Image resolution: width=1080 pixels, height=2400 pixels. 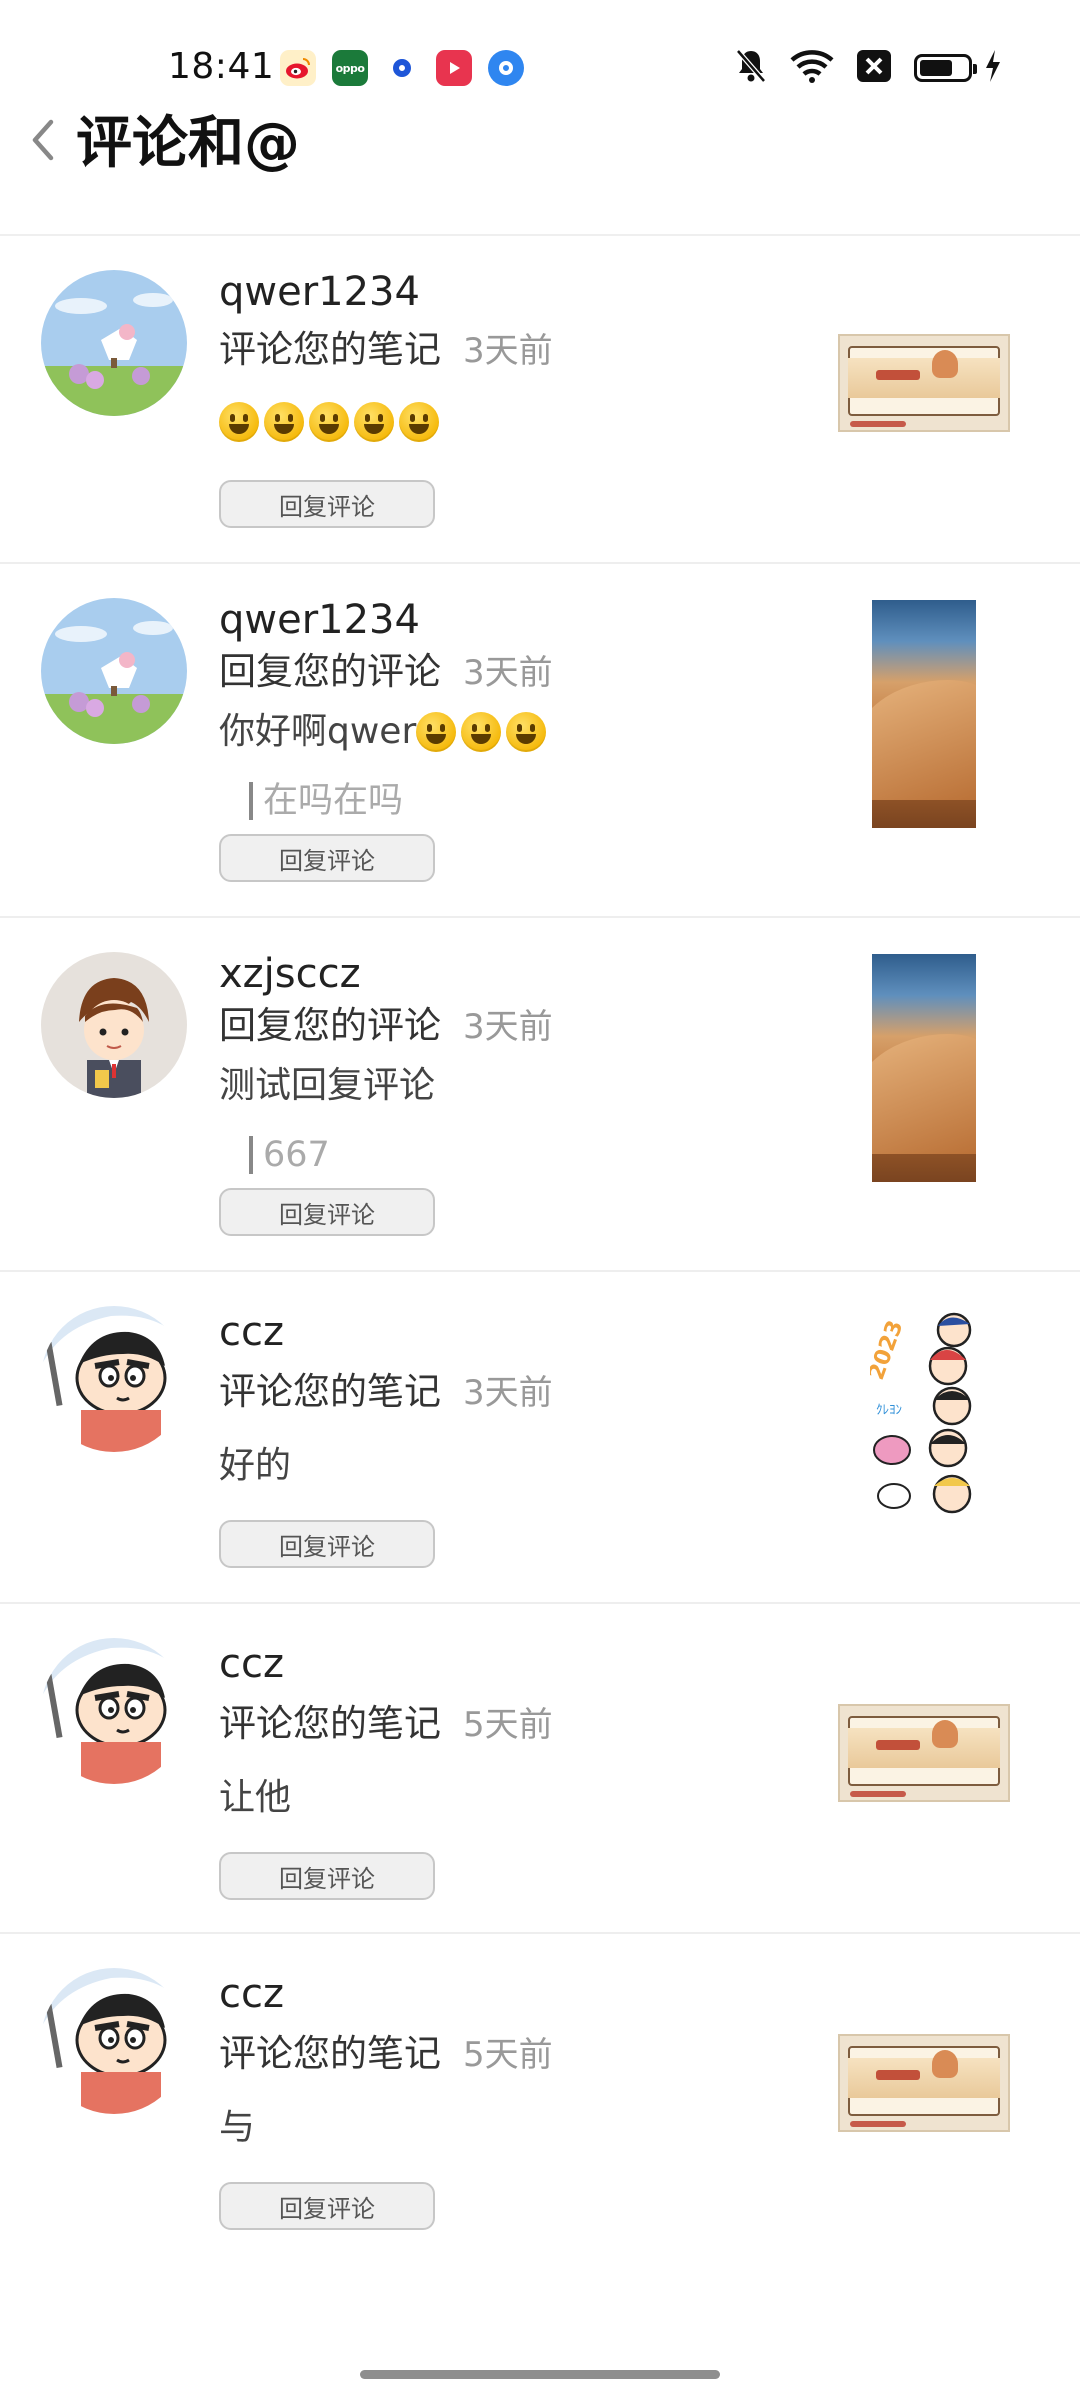 I want to click on comment-item: ccz 评论您的笔记 5天前 让他 回复评论, so click(x=540, y=1769).